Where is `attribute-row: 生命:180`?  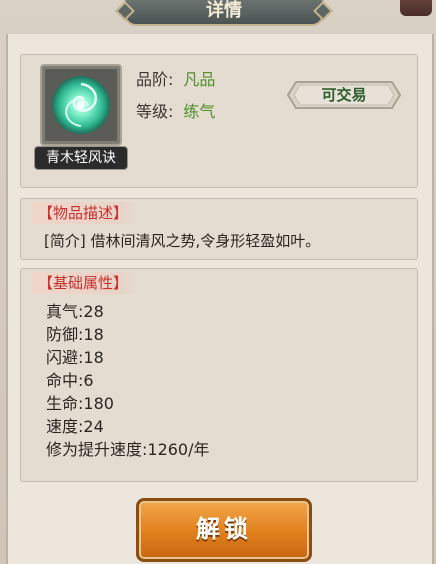
attribute-row: 生命:180 is located at coordinates (80, 403).